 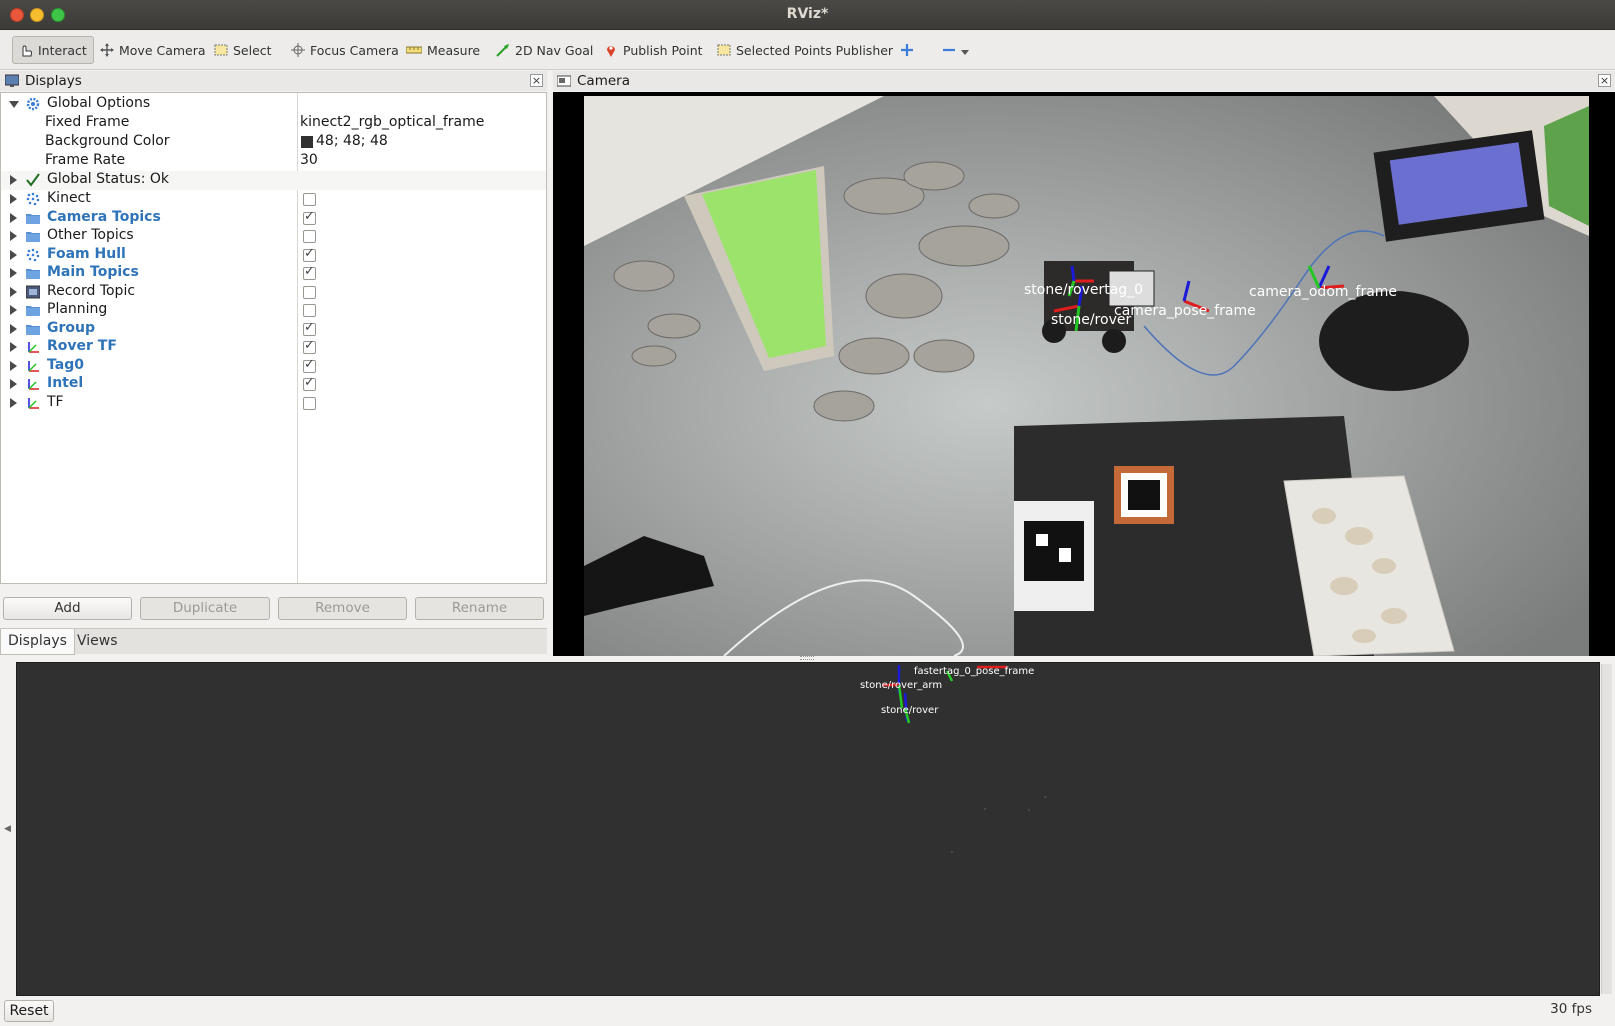 I want to click on tab-views: Views, so click(x=97, y=642).